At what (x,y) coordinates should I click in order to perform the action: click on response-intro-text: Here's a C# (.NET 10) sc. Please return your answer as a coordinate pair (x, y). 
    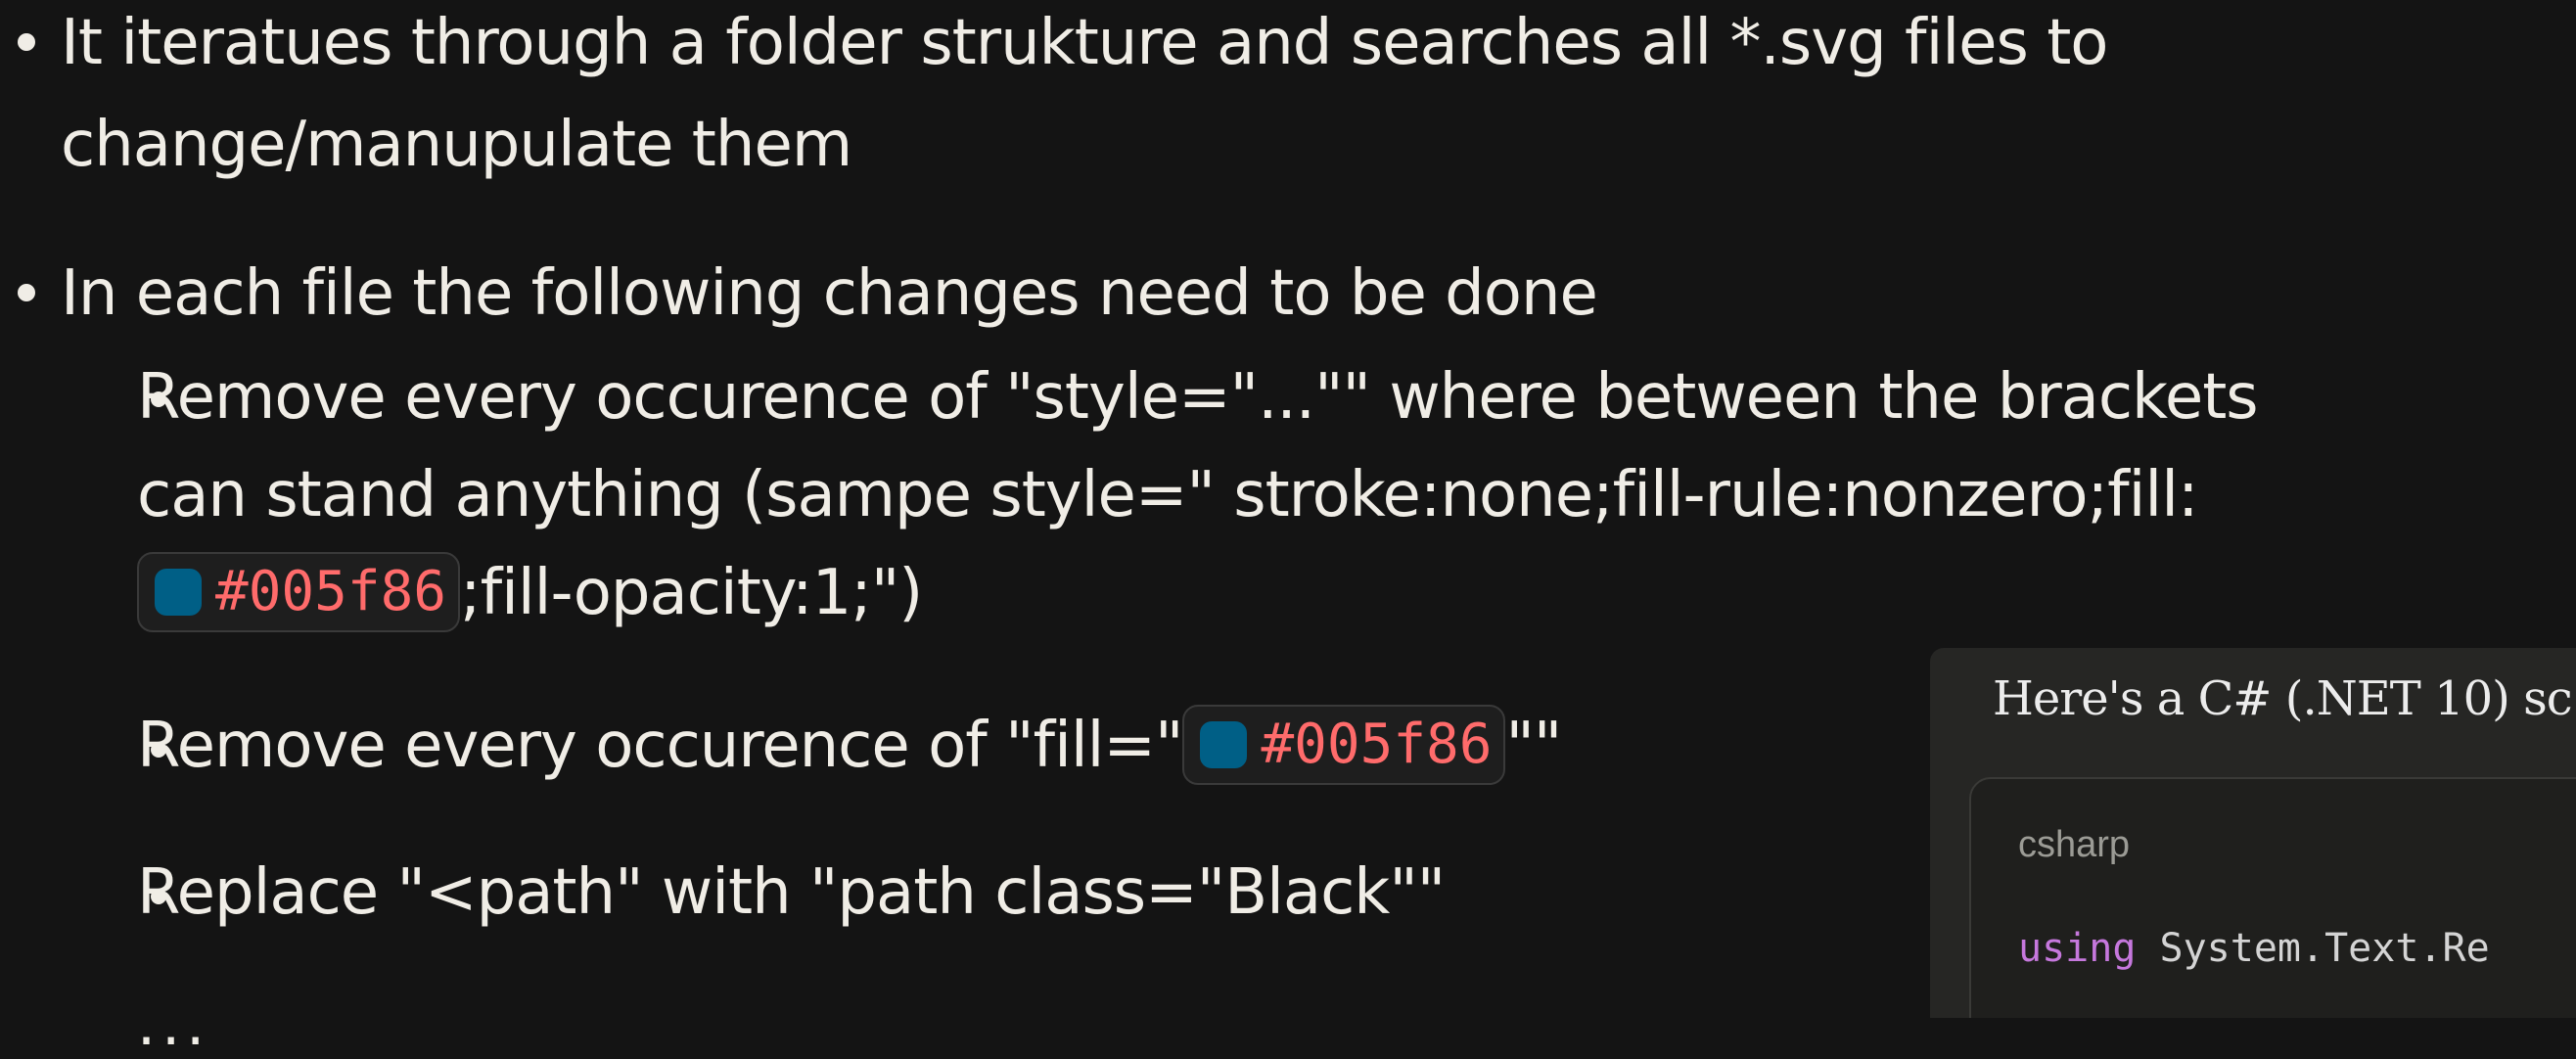
    Looking at the image, I should click on (2283, 698).